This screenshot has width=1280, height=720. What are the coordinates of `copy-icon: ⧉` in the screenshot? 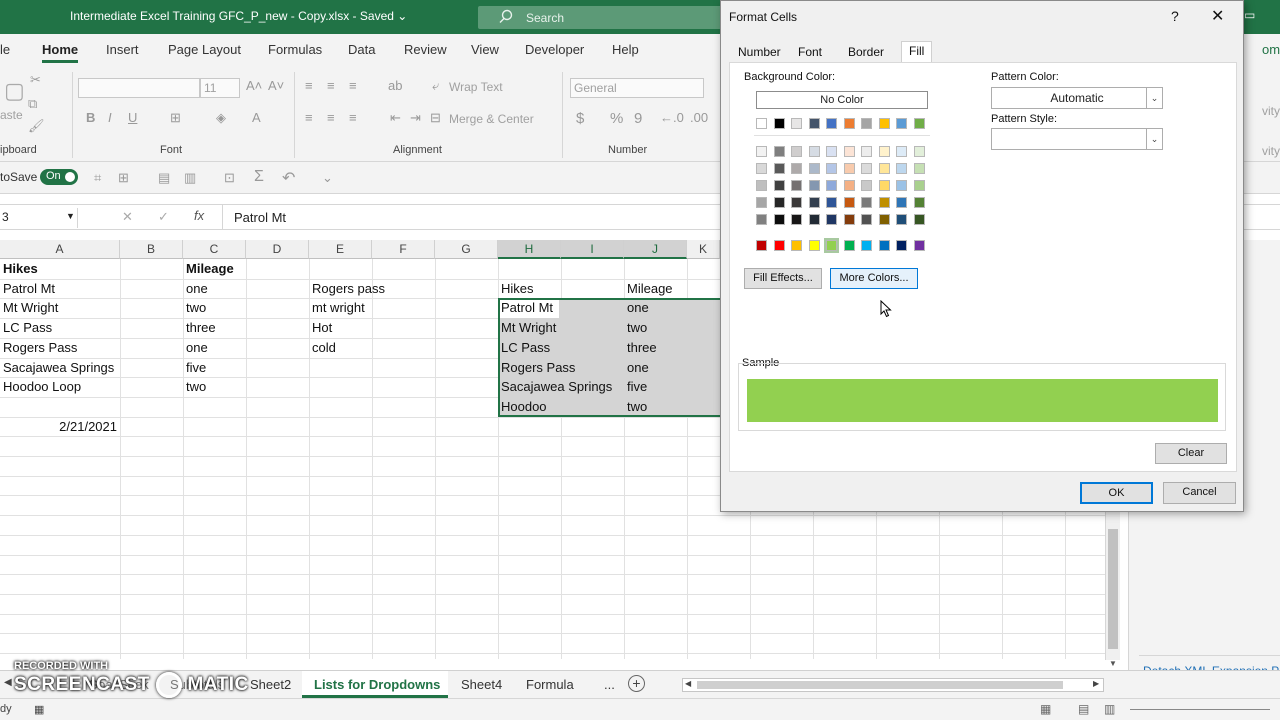 It's located at (32, 104).